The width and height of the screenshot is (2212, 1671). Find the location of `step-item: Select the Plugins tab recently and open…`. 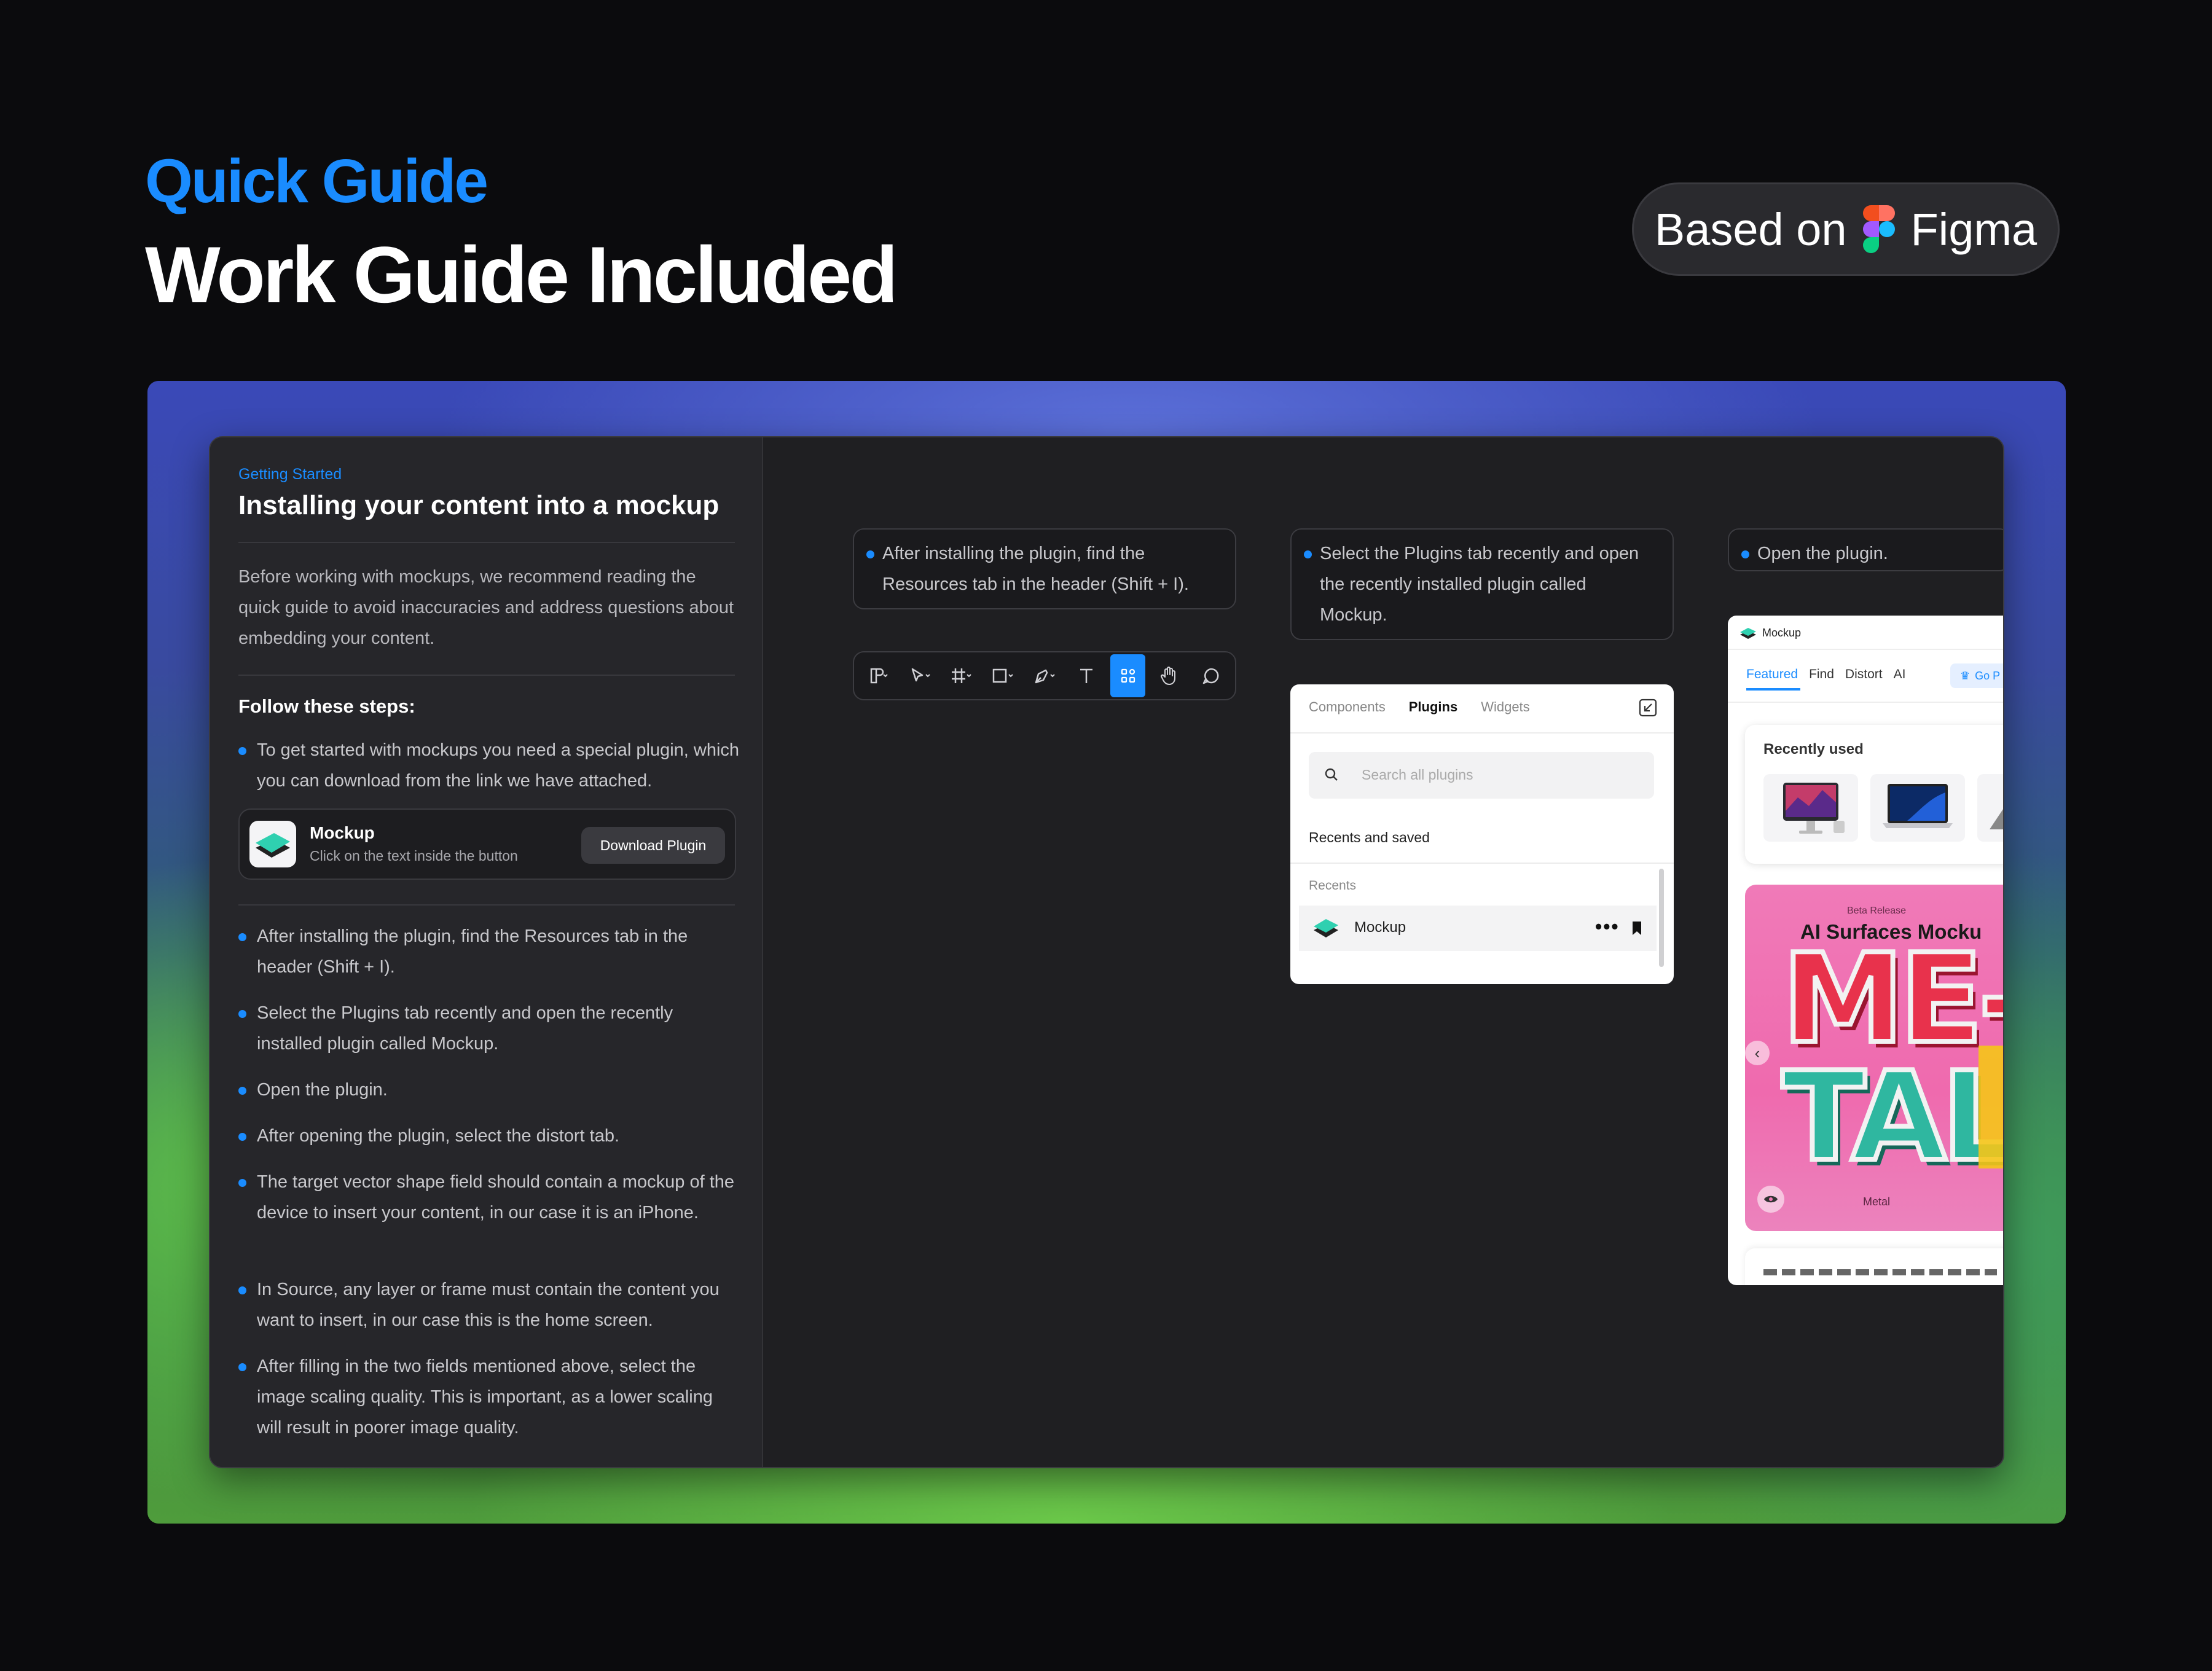

step-item: Select the Plugins tab recently and open… is located at coordinates (490, 1028).